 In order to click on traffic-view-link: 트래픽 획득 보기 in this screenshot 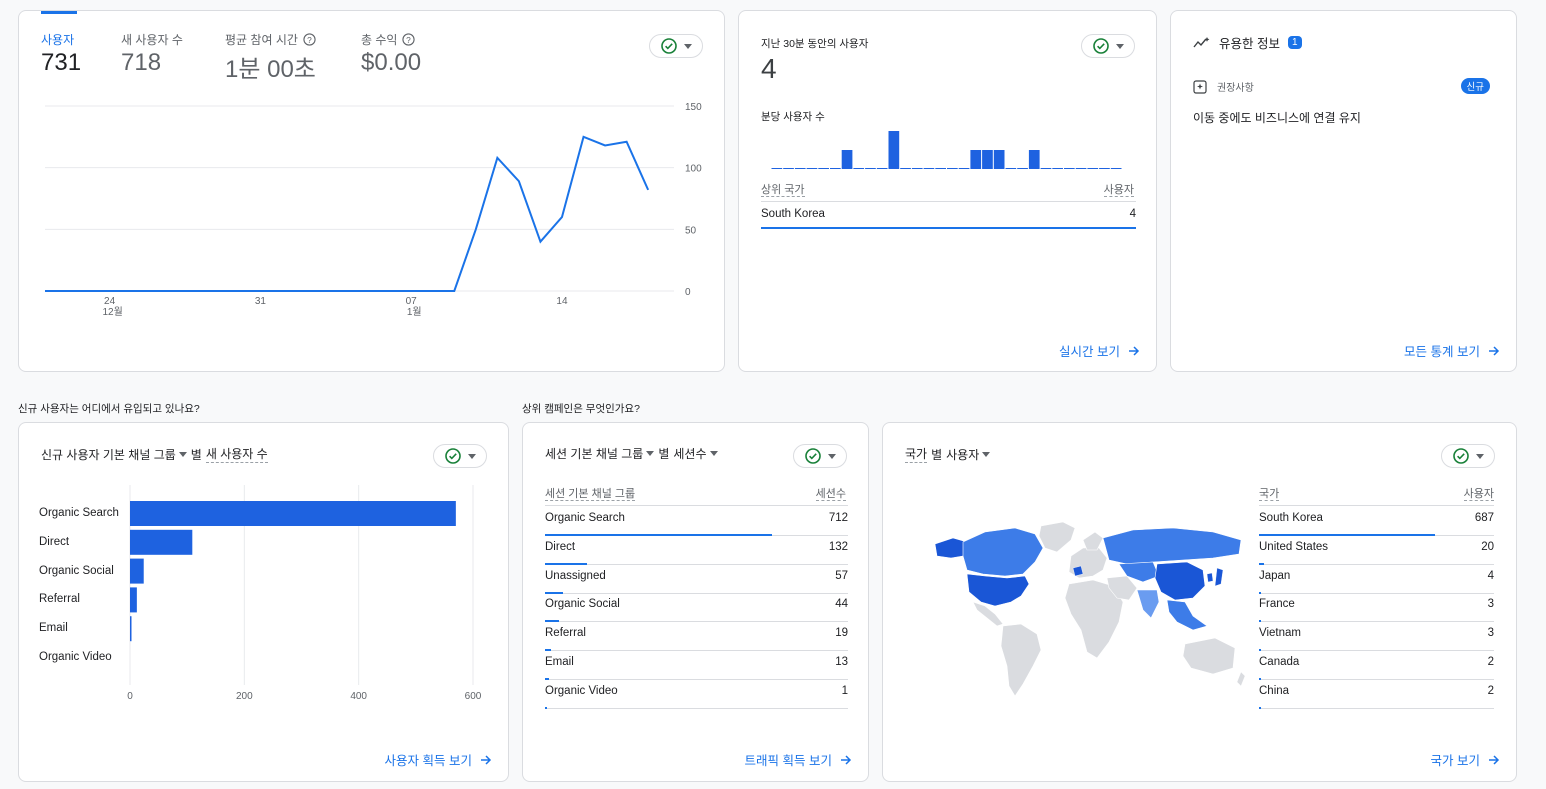, I will do `click(798, 759)`.